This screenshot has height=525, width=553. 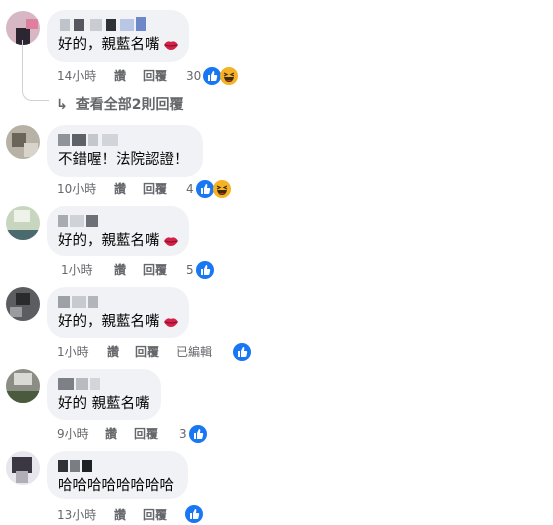 I want to click on reaction-count: 5, so click(x=190, y=270).